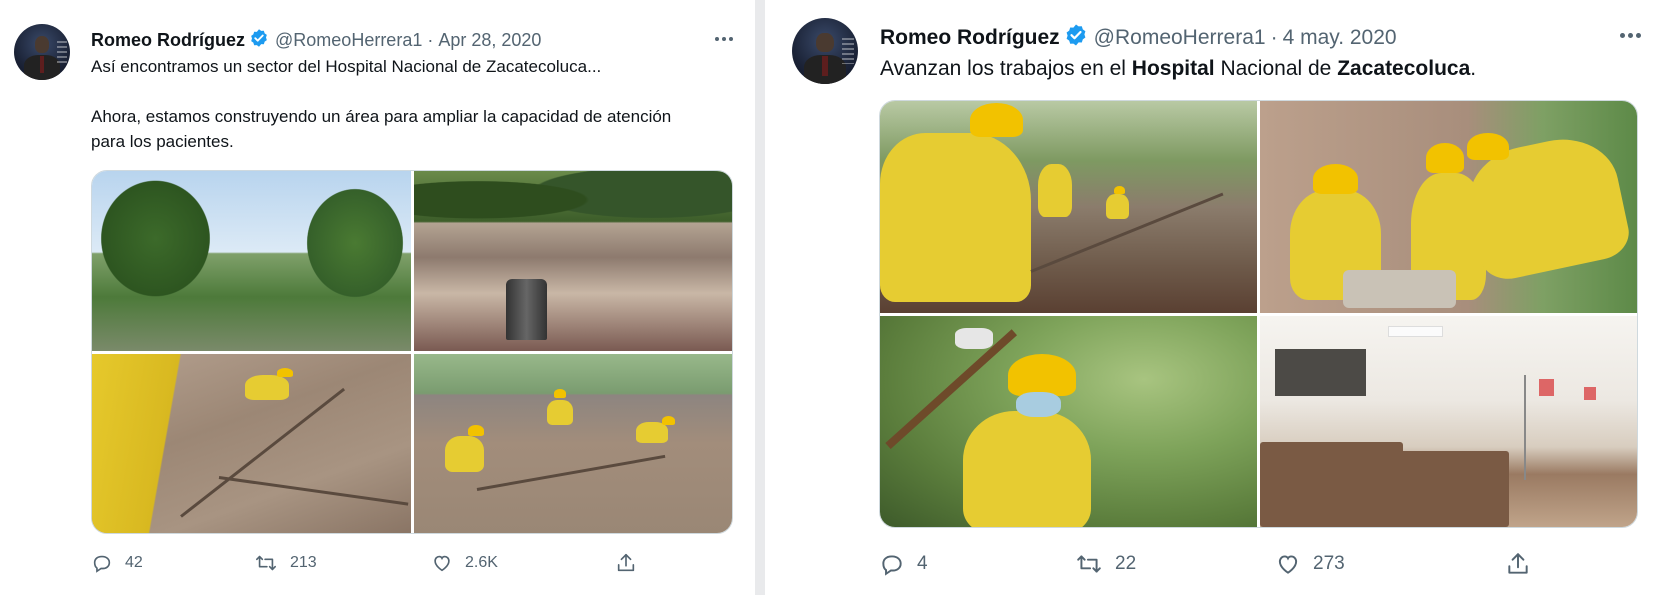  What do you see at coordinates (303, 562) in the screenshot?
I see `retweet-count: 213` at bounding box center [303, 562].